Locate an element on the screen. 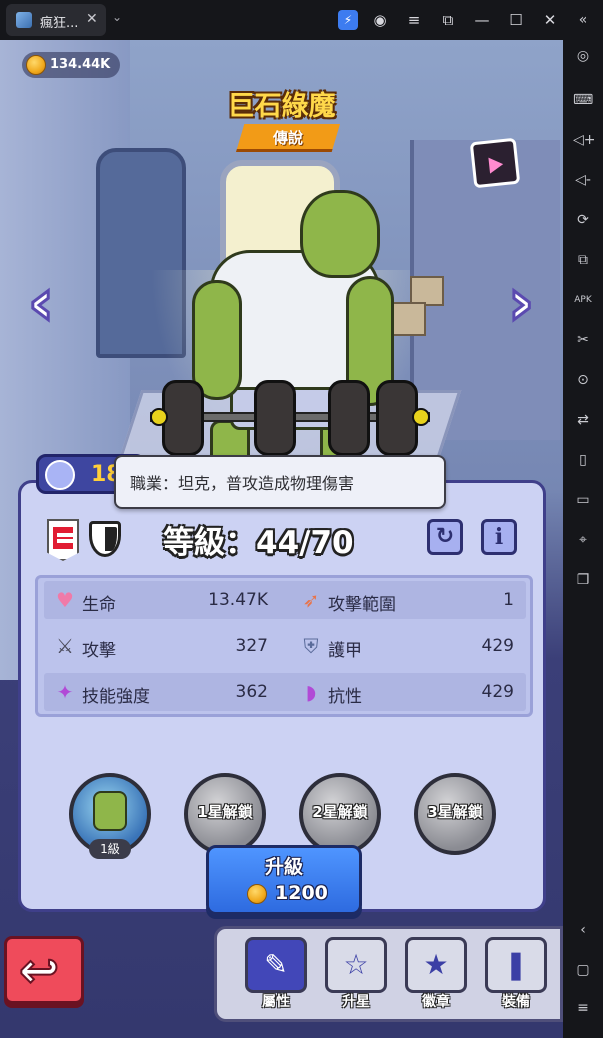 Image resolution: width=603 pixels, height=1038 pixels. hero-head is located at coordinates (340, 234).